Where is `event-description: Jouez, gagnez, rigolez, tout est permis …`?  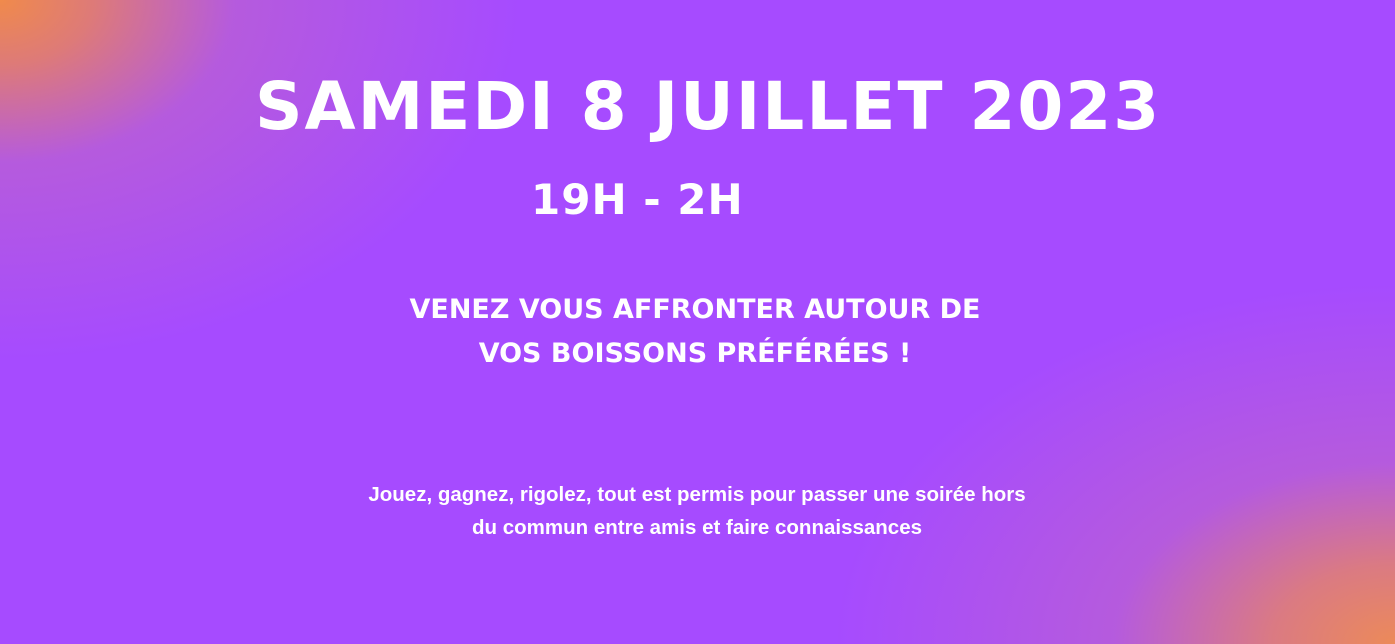
event-description: Jouez, gagnez, rigolez, tout est permis … is located at coordinates (697, 511).